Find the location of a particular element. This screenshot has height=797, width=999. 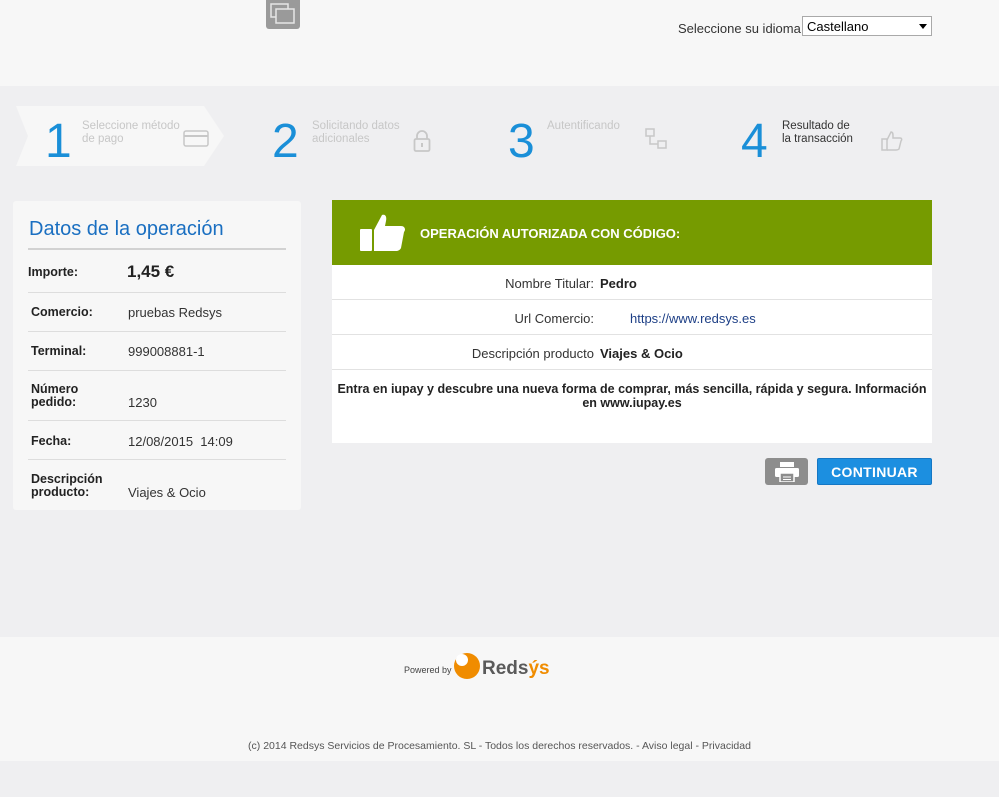

bottom-band is located at coordinates (499, 779).